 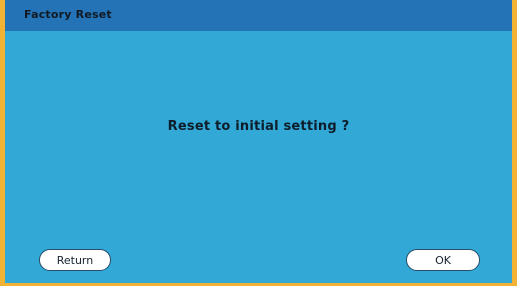 What do you see at coordinates (68, 14) in the screenshot?
I see `dialog-title: Factory Reset` at bounding box center [68, 14].